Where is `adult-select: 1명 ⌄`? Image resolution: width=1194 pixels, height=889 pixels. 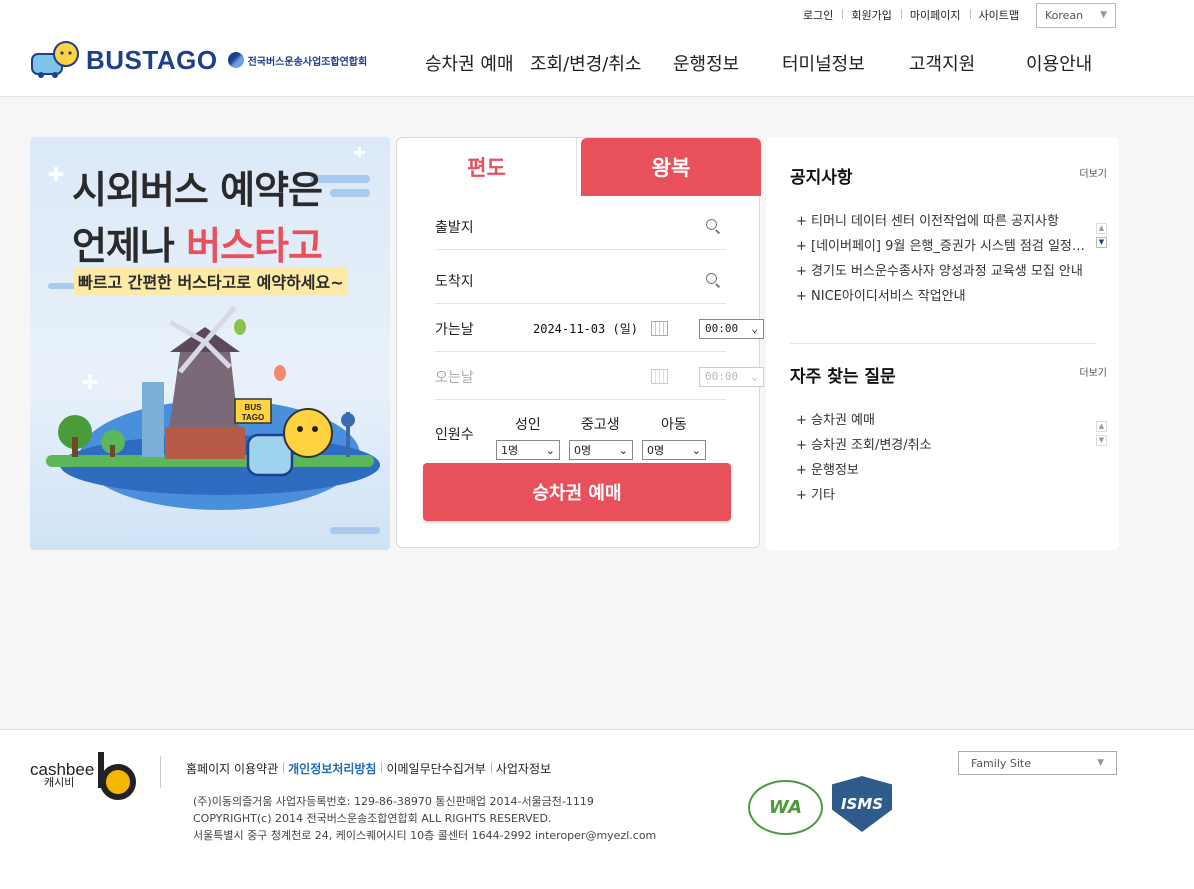 adult-select: 1명 ⌄ is located at coordinates (528, 450).